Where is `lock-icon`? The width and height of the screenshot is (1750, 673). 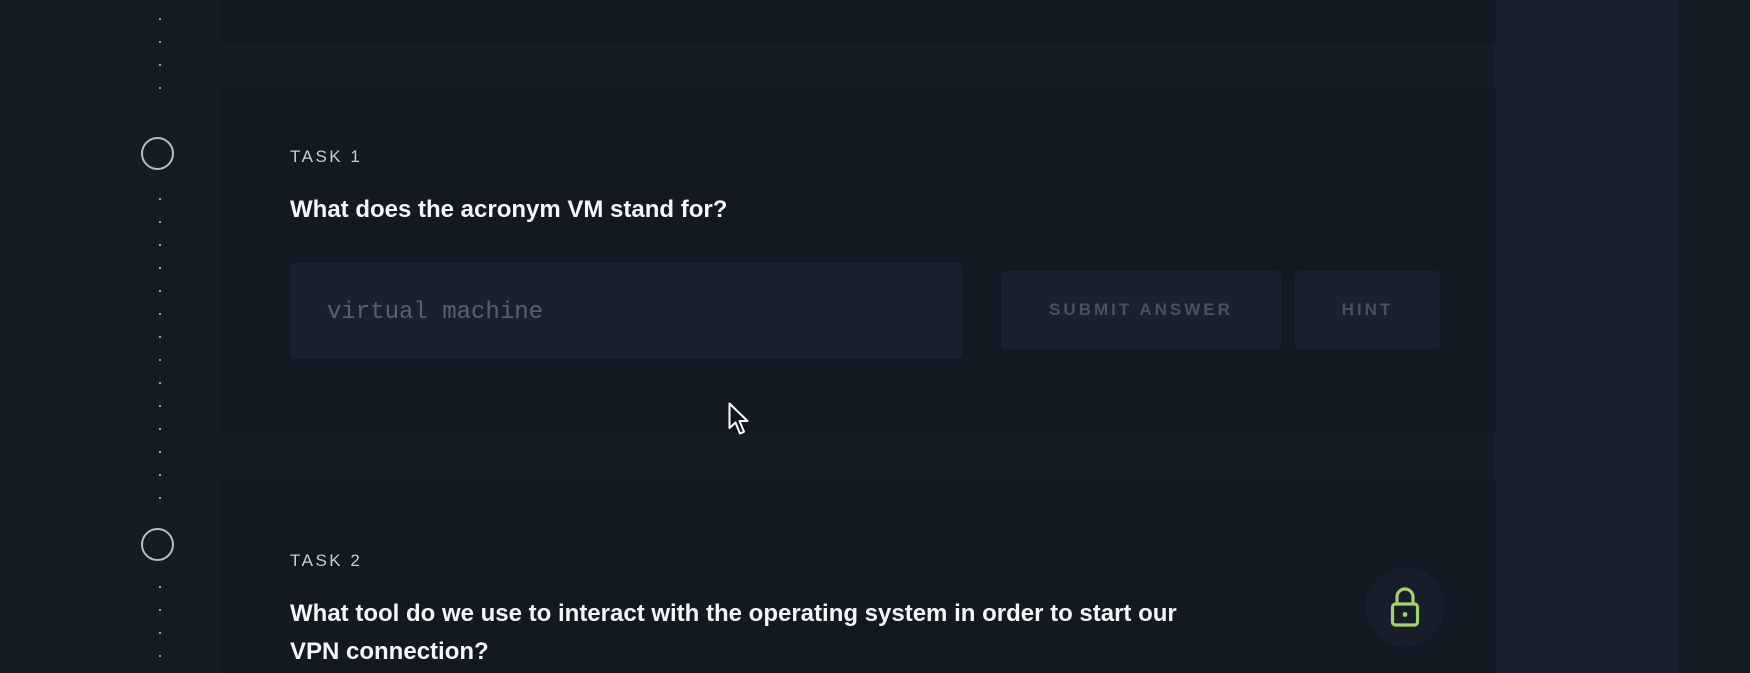
lock-icon is located at coordinates (1405, 607).